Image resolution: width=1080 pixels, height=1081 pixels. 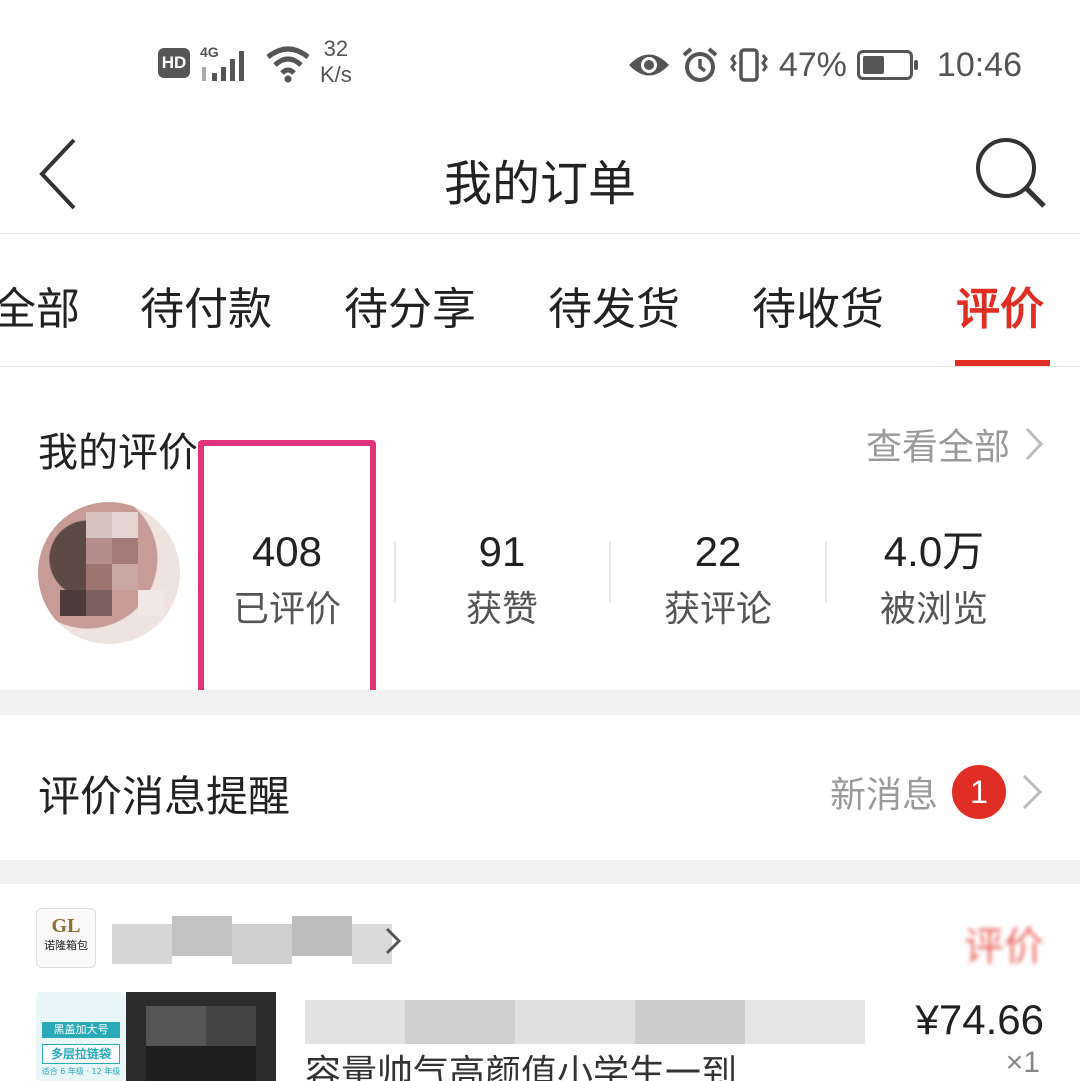 I want to click on new-message-badge: 1, so click(x=979, y=792).